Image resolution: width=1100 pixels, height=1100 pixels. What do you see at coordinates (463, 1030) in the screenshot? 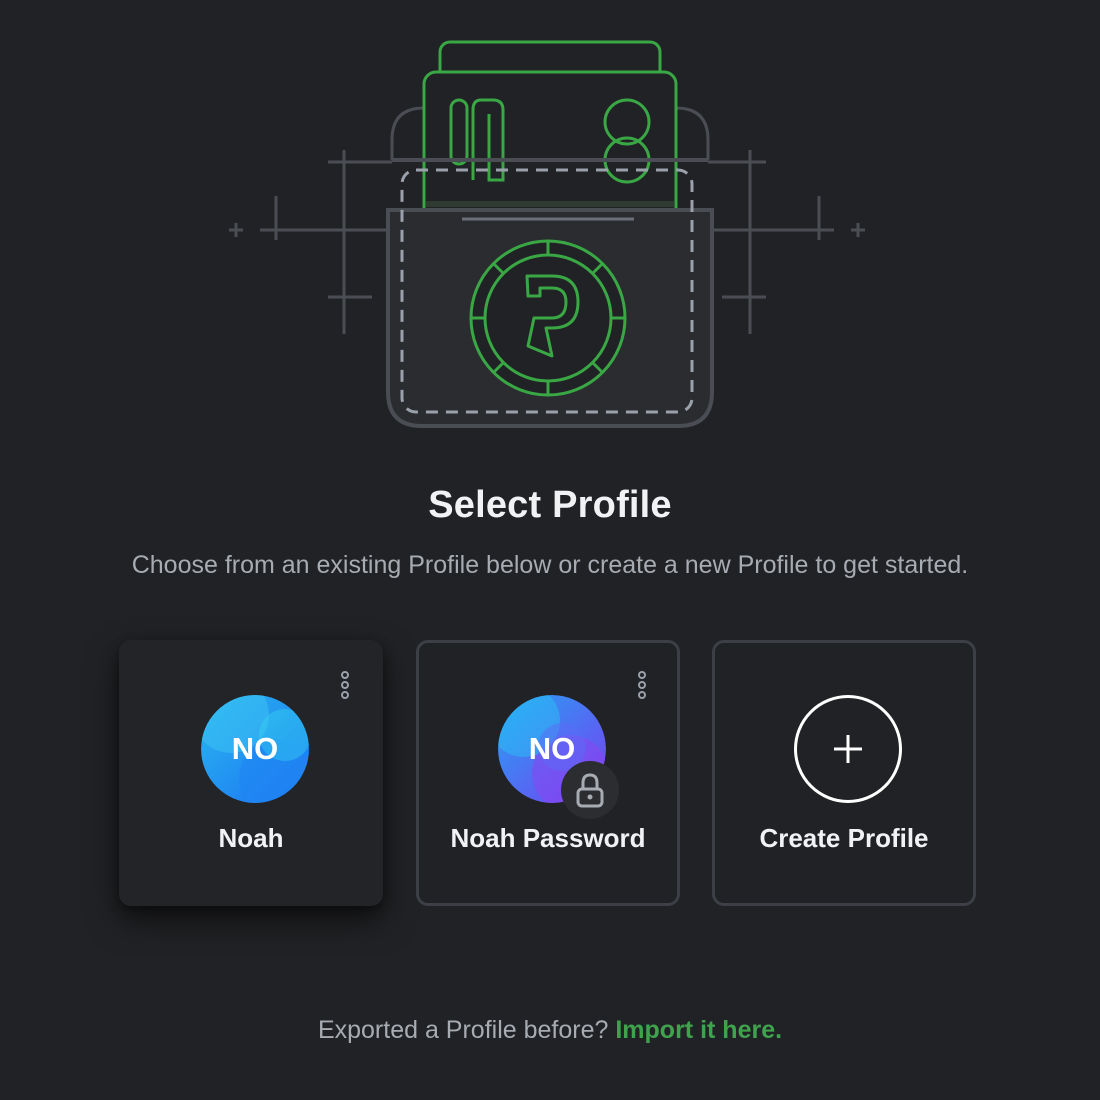
I see `footer-text: Exported a Profile before?` at bounding box center [463, 1030].